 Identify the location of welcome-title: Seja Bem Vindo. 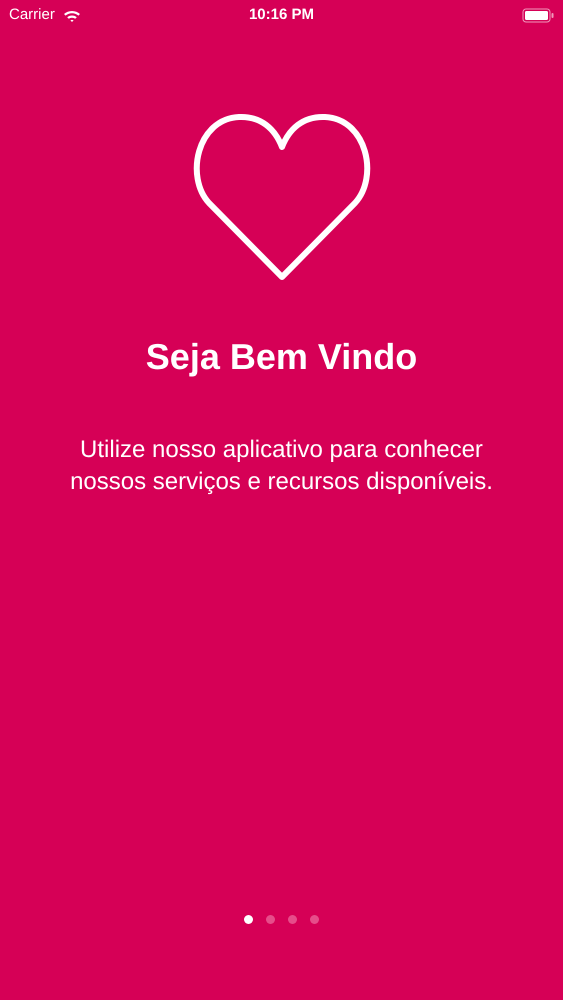
(281, 357).